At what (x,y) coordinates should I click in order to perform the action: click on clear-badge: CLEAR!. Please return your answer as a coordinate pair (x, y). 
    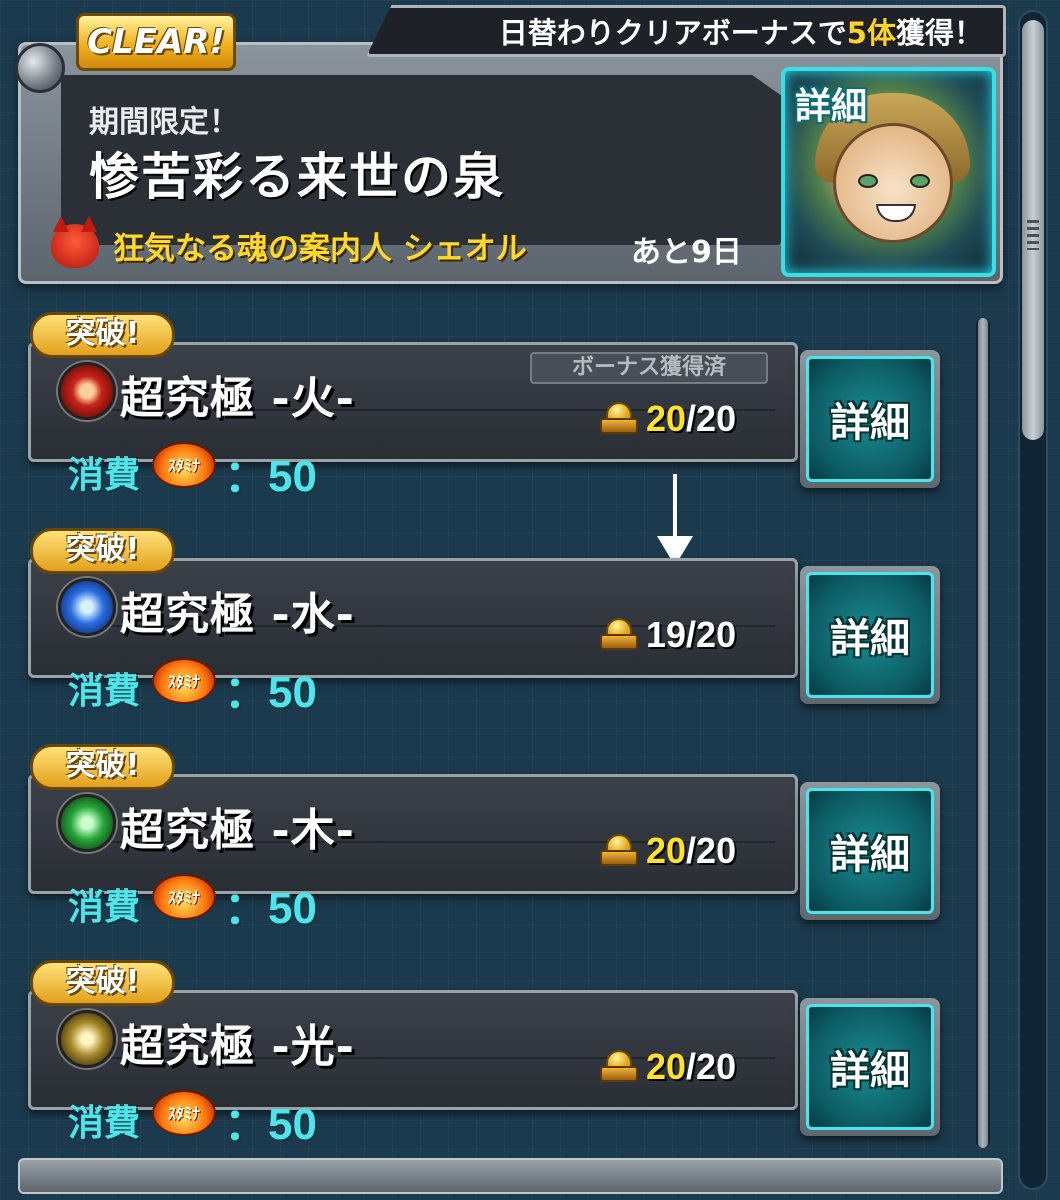
    Looking at the image, I should click on (156, 42).